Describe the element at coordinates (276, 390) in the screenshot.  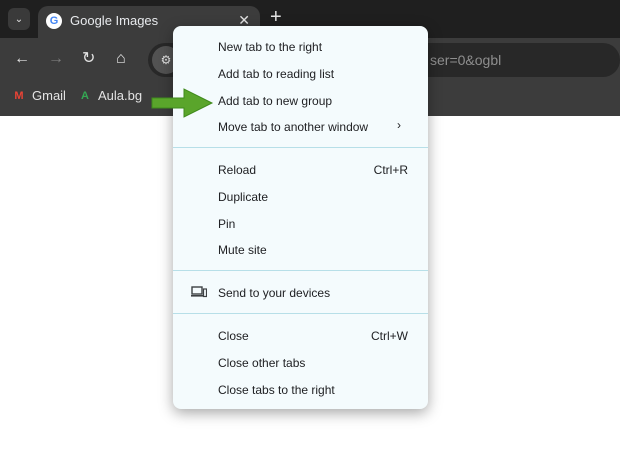
I see `menu-item-close-tabs-right: Close tabs to the right` at that location.